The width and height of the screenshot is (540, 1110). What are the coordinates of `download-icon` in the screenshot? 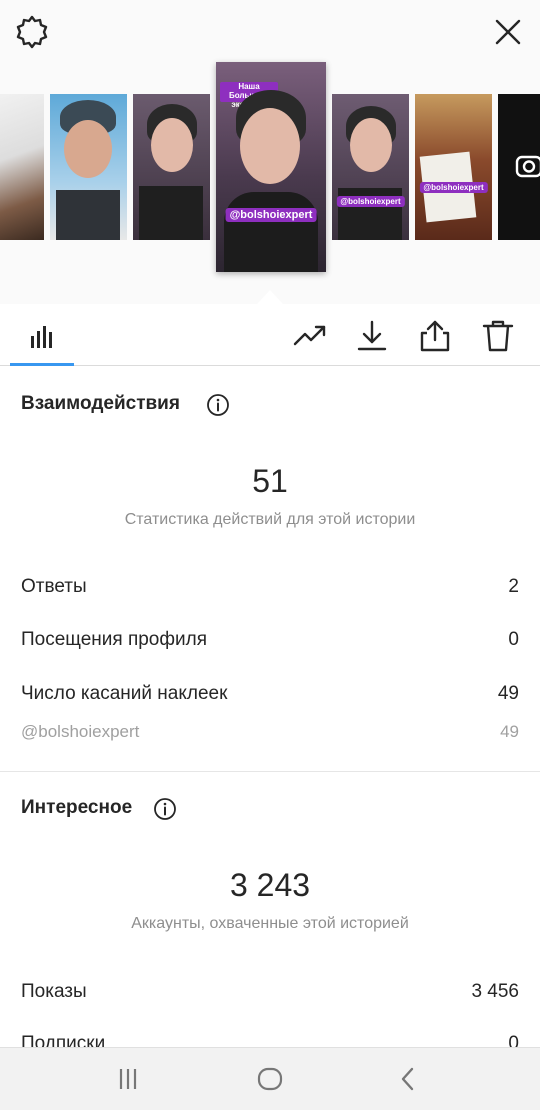 It's located at (372, 336).